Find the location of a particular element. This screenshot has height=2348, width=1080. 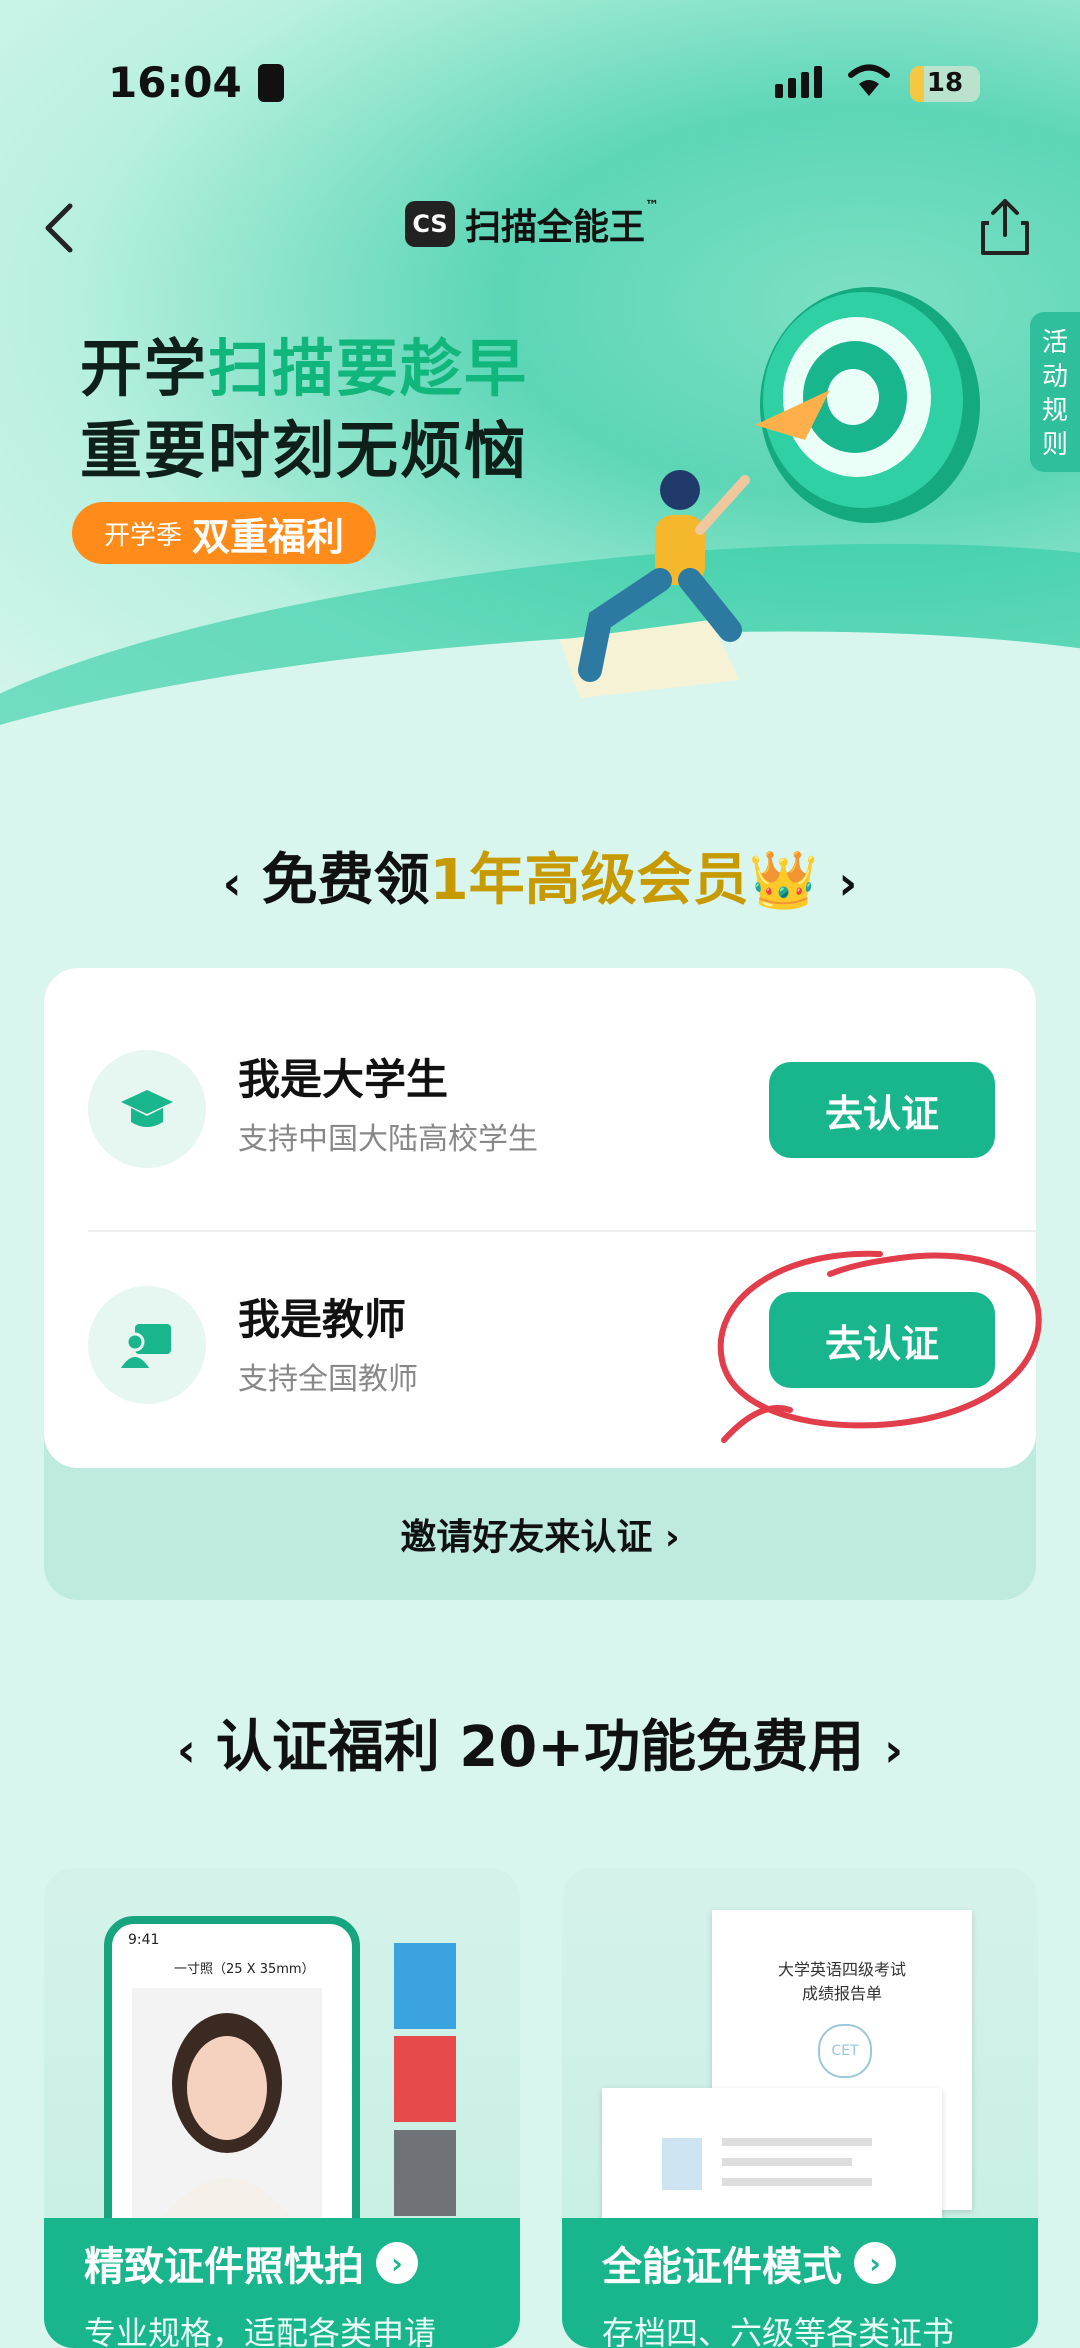

teacher-board-icon is located at coordinates (147, 1345).